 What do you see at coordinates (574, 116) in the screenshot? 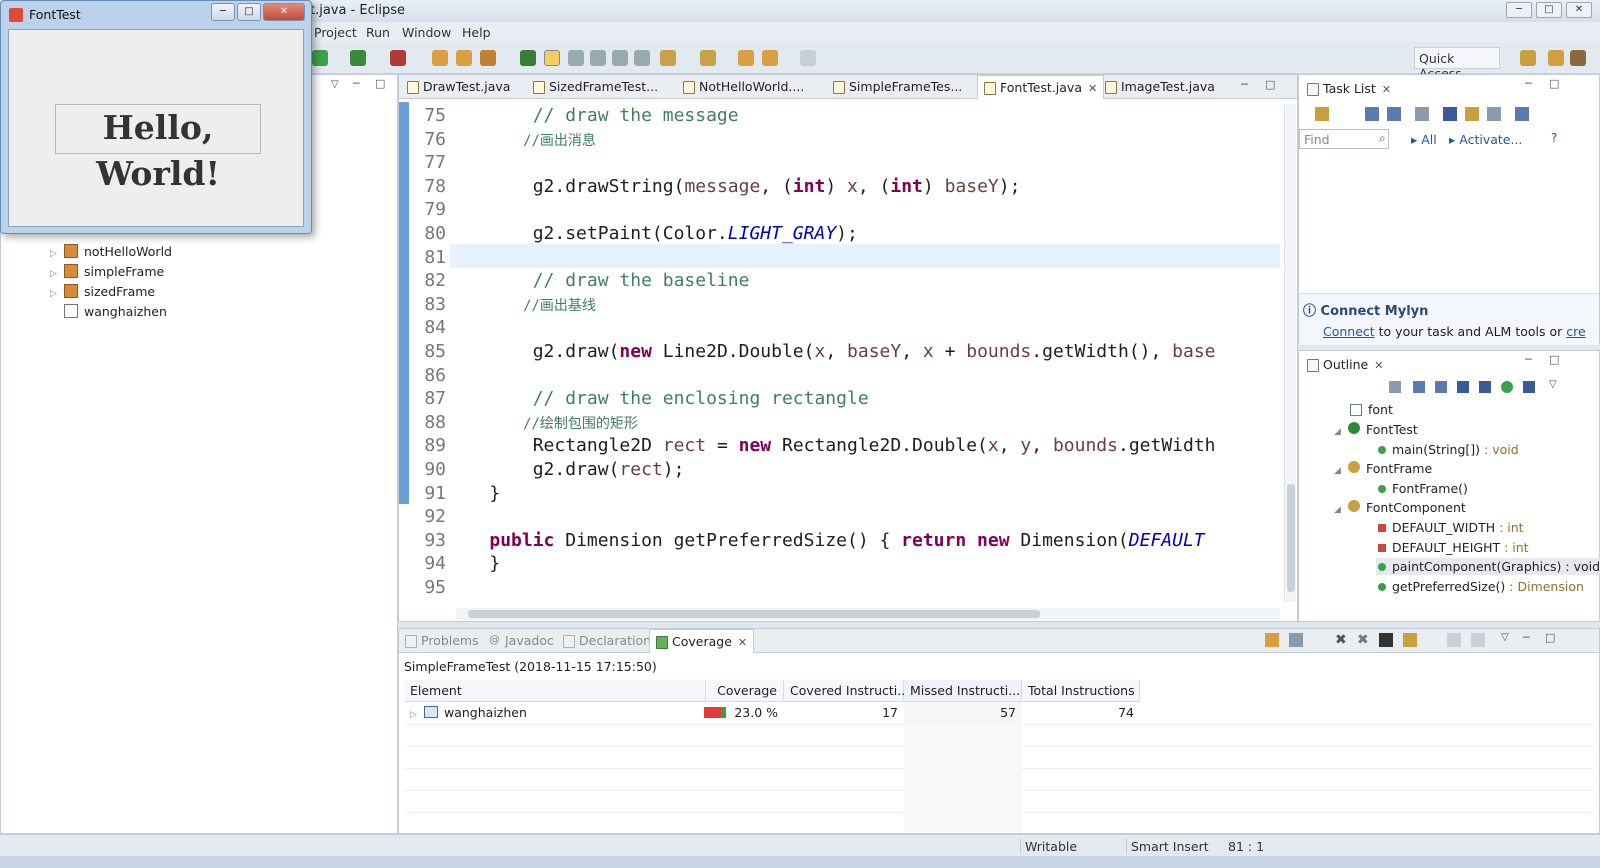
I see `code-line: 75 // draw the message` at bounding box center [574, 116].